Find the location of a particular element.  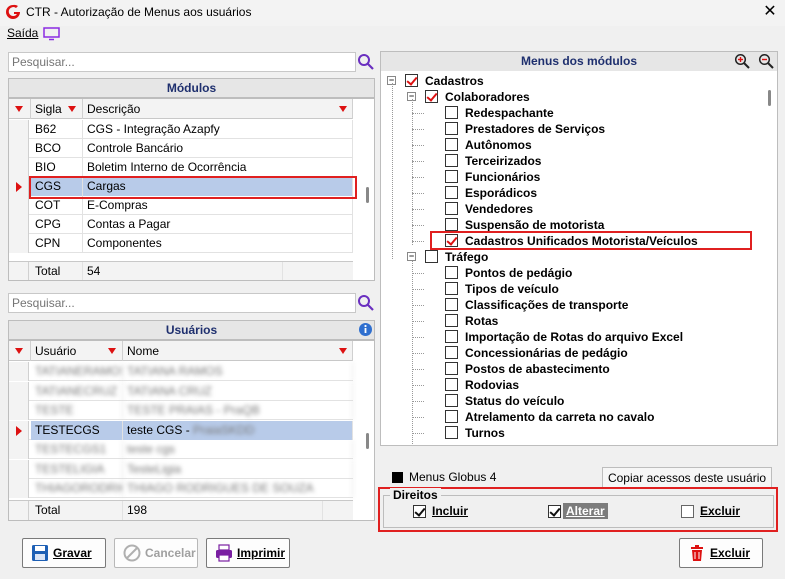

users-search-field is located at coordinates (182, 303).